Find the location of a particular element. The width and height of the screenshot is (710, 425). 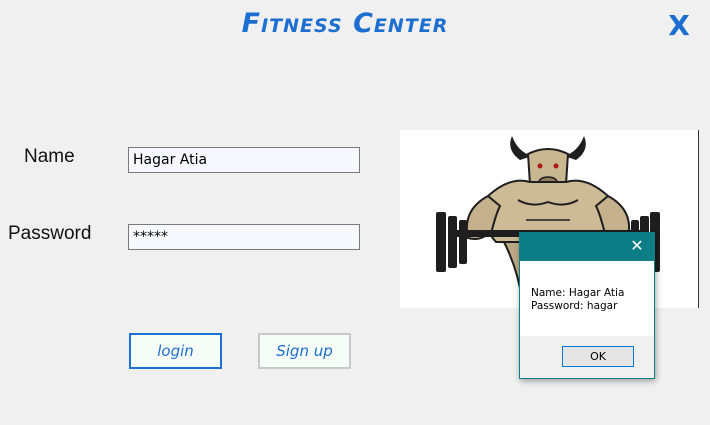

message-dialog: ✕ Name: Hagar Atia Password: hagar OK is located at coordinates (587, 305).